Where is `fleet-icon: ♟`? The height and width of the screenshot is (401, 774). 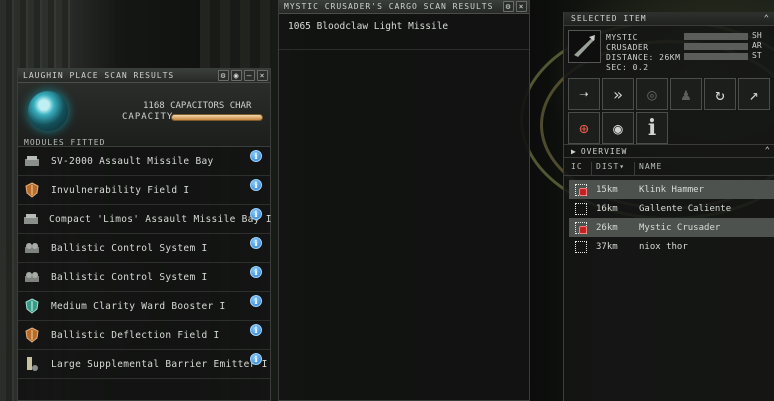
fleet-icon: ♟ is located at coordinates (686, 94).